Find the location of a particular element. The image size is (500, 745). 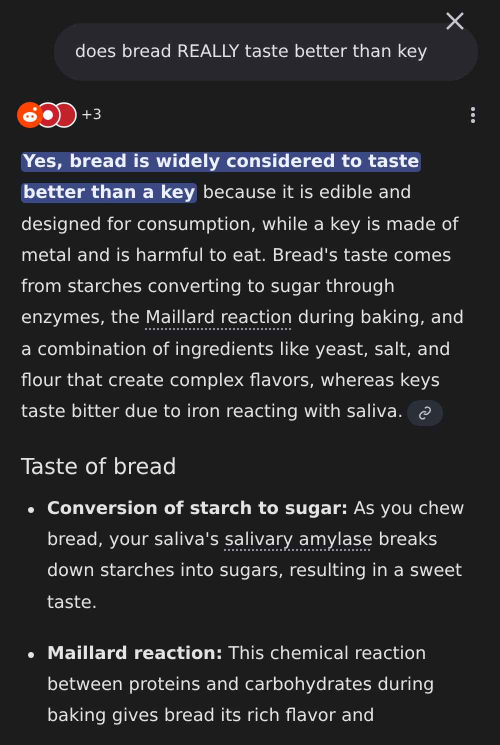

term-link: salivary amylase is located at coordinates (298, 540).